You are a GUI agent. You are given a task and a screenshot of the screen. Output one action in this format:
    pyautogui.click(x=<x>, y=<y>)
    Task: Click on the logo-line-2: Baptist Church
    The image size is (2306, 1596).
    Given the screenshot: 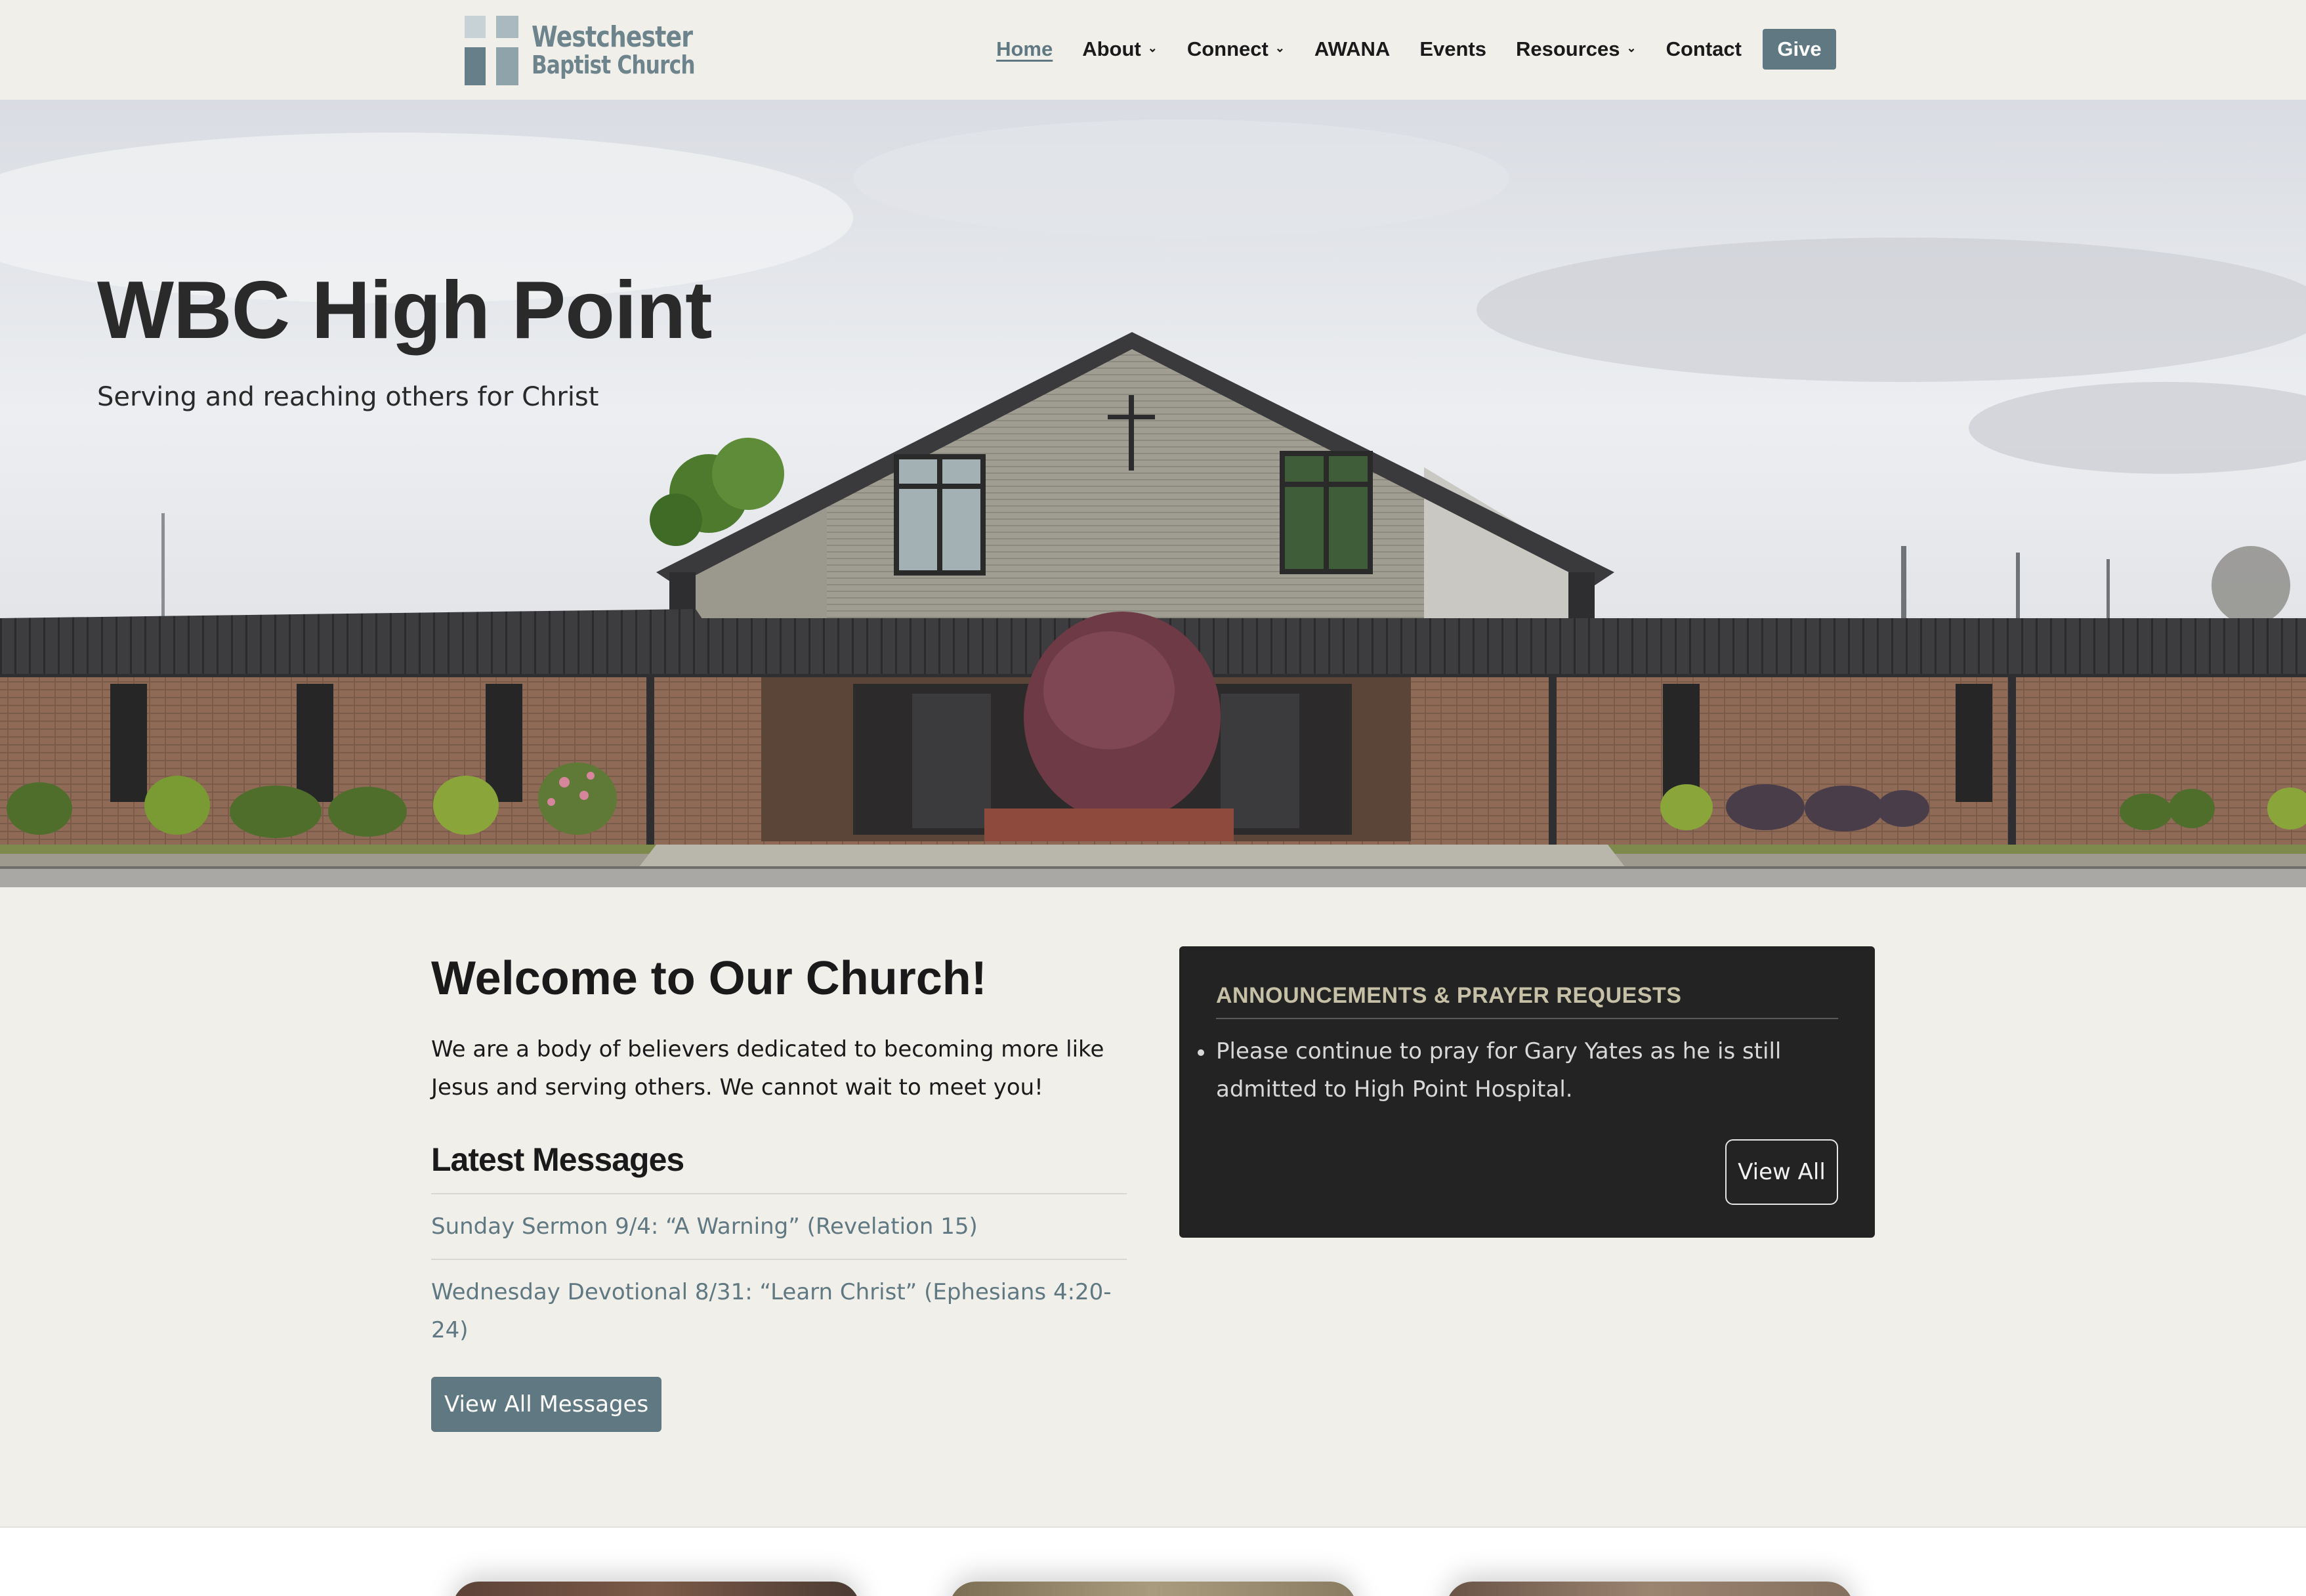 What is the action you would take?
    pyautogui.click(x=614, y=65)
    